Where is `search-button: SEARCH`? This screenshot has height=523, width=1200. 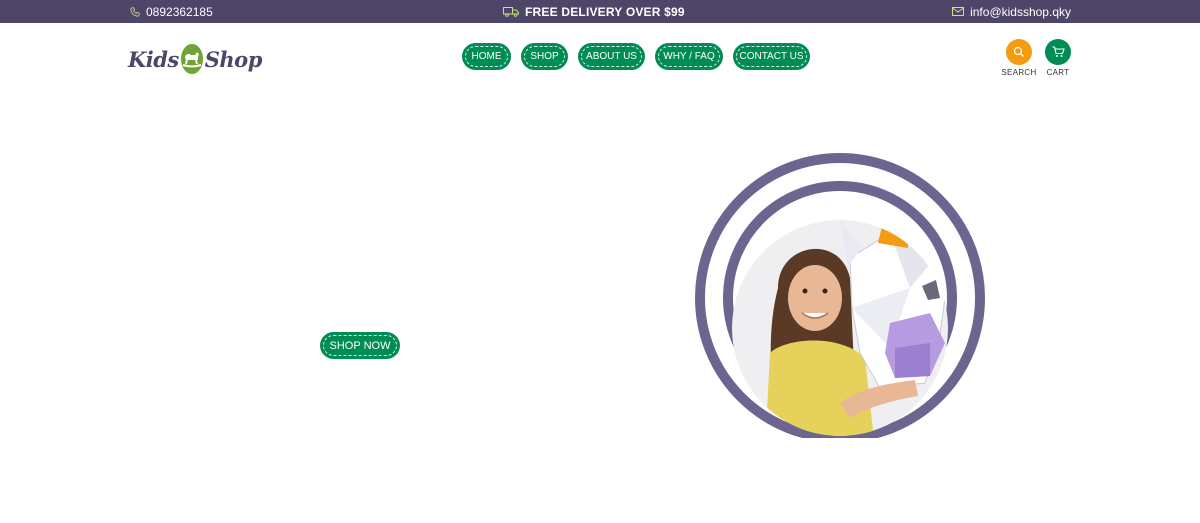
search-button: SEARCH is located at coordinates (1019, 58).